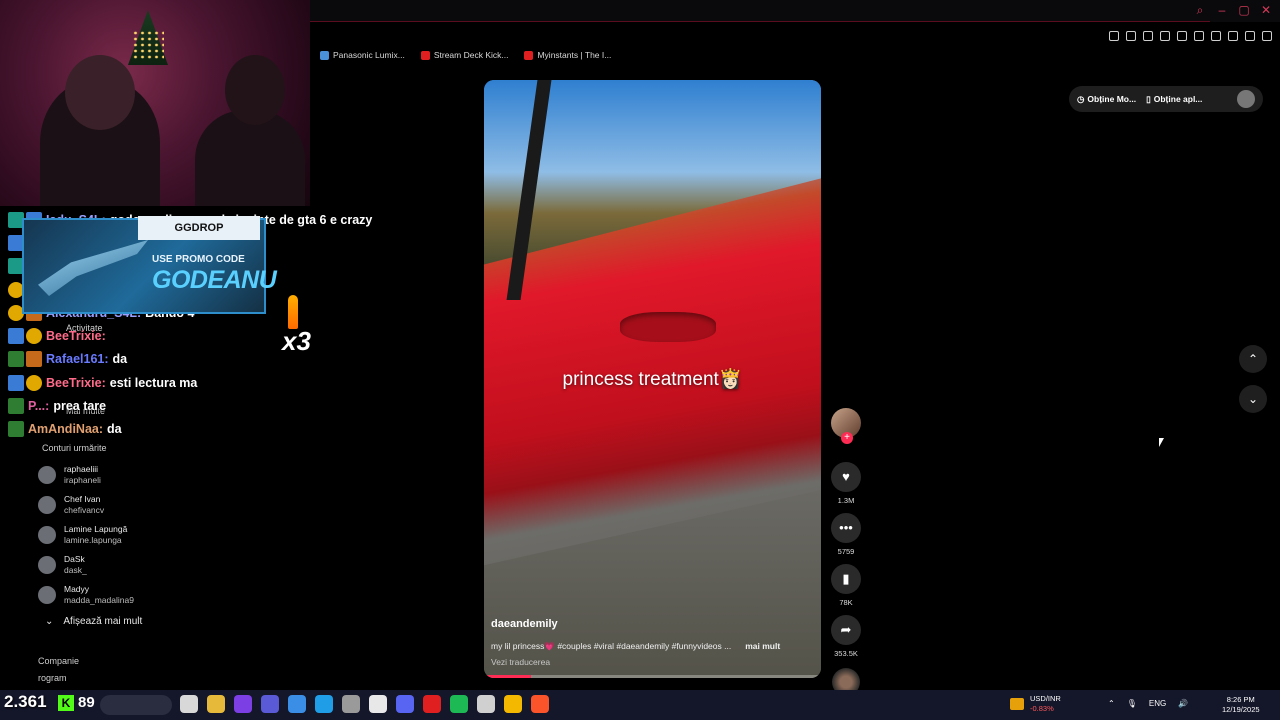 The height and width of the screenshot is (720, 1280). I want to click on list-item: Lamine Lapungă lamine.lapunga, so click(153, 535).